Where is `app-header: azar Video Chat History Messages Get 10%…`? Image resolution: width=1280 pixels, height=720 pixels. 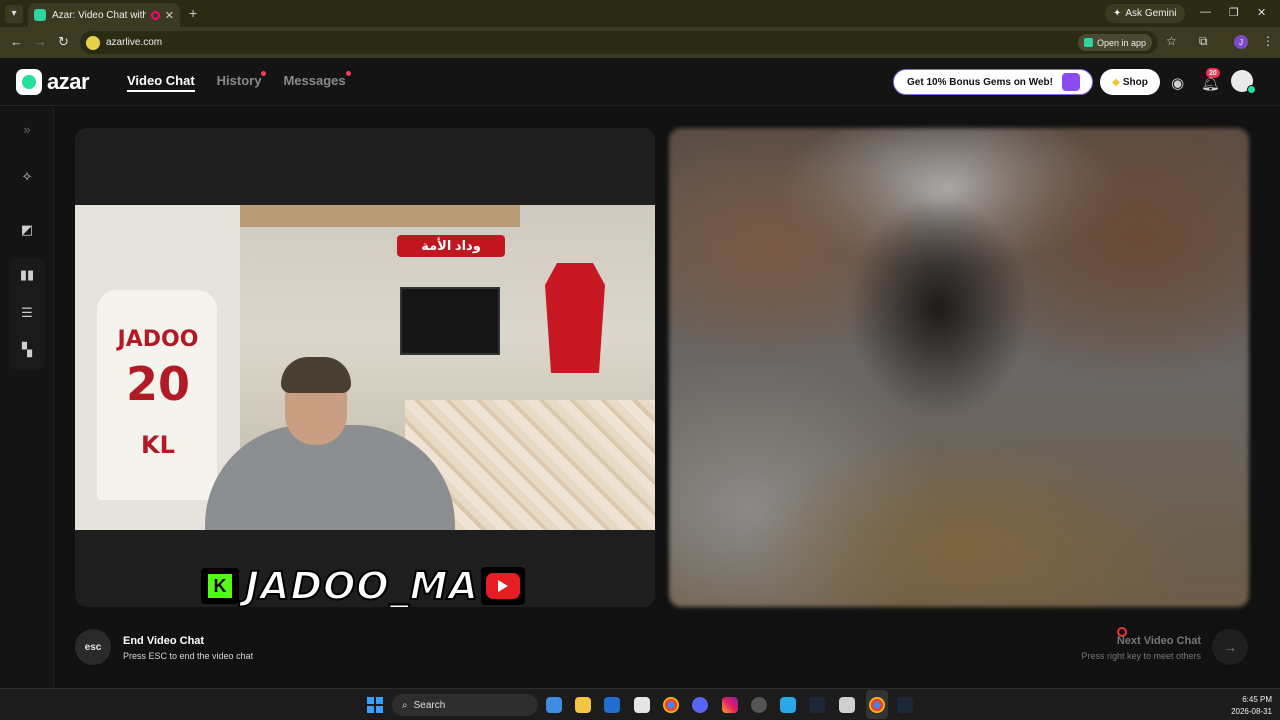
app-header: azar Video Chat History Messages Get 10%… is located at coordinates (640, 82).